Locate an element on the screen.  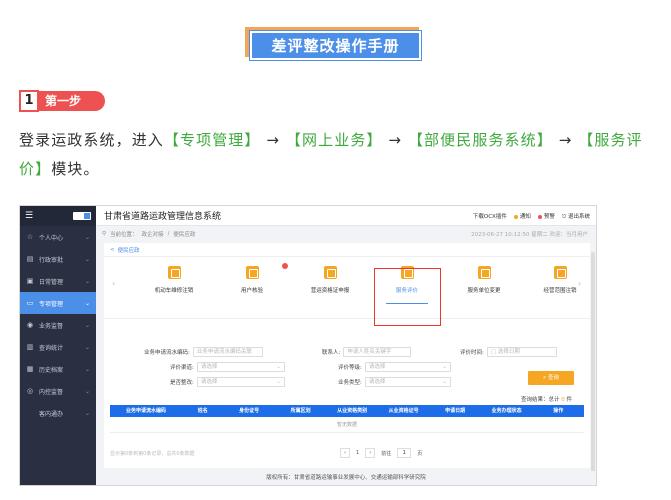
document-icon: ▤ is located at coordinates (30, 259).